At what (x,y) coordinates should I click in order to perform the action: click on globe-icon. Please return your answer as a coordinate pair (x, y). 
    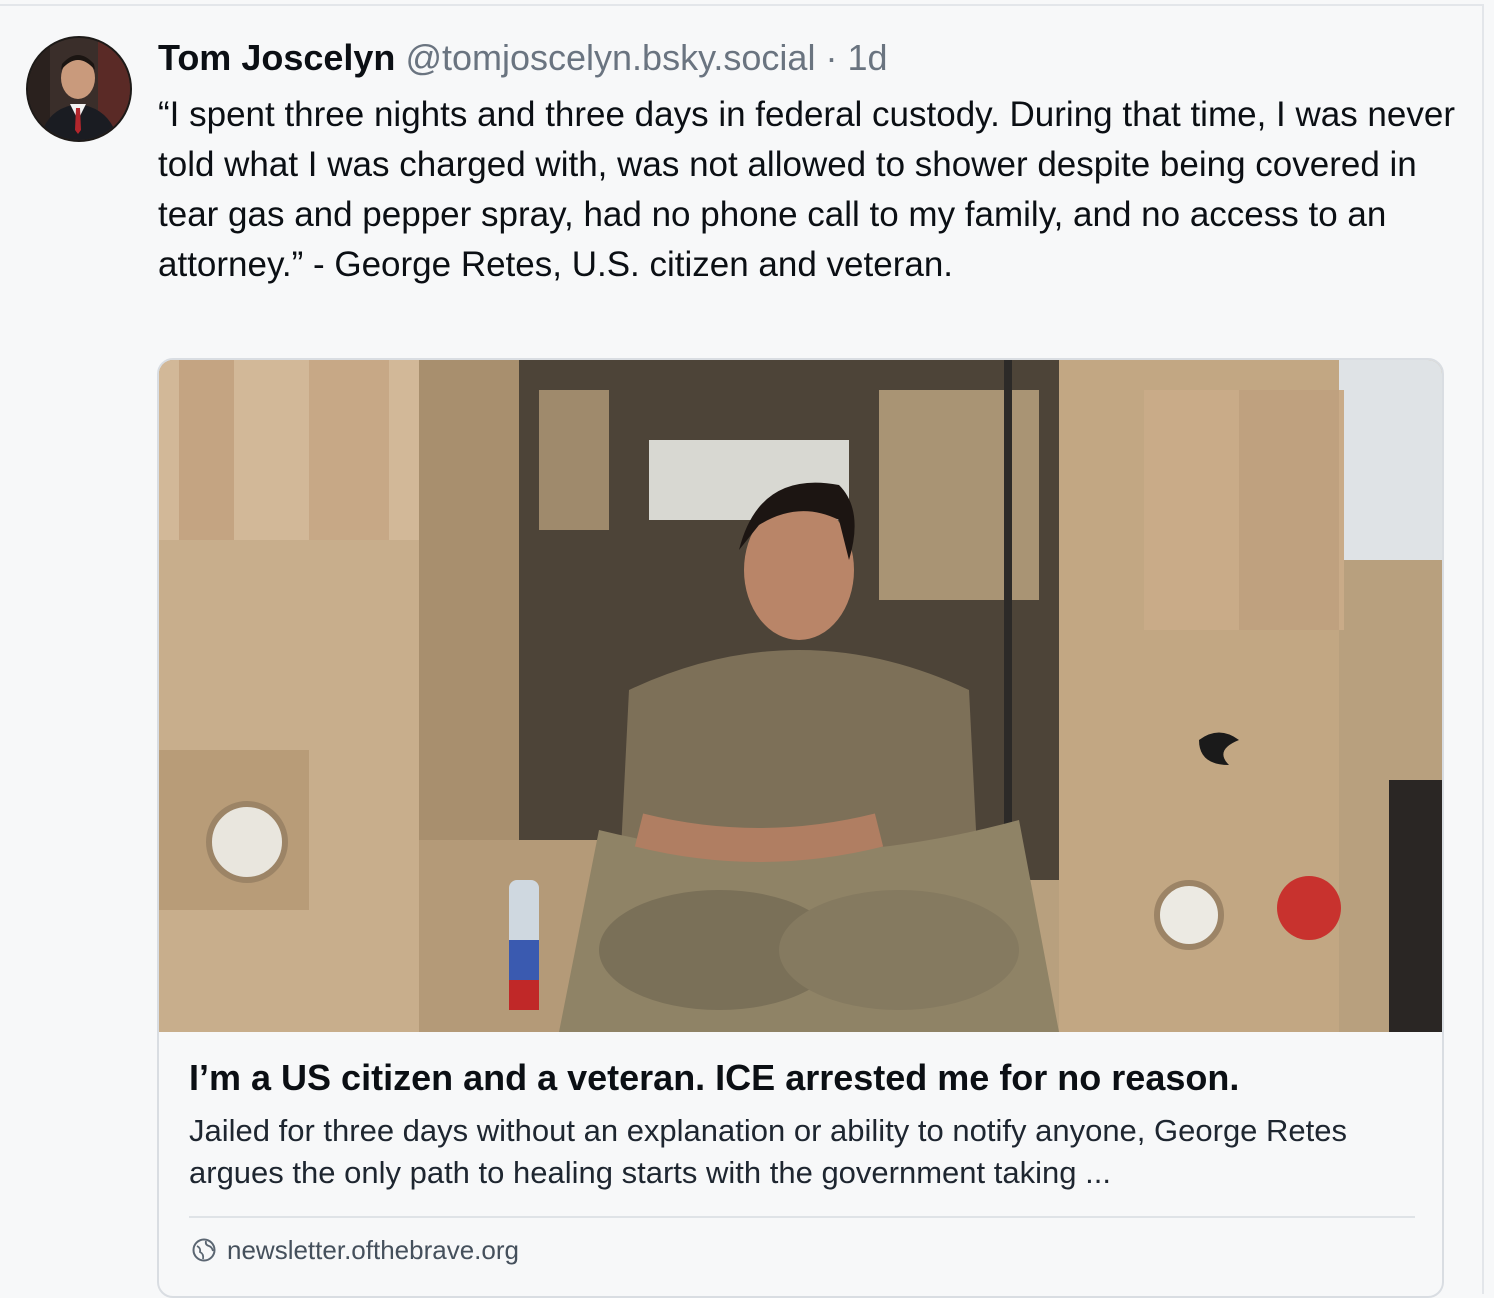
    Looking at the image, I should click on (204, 1250).